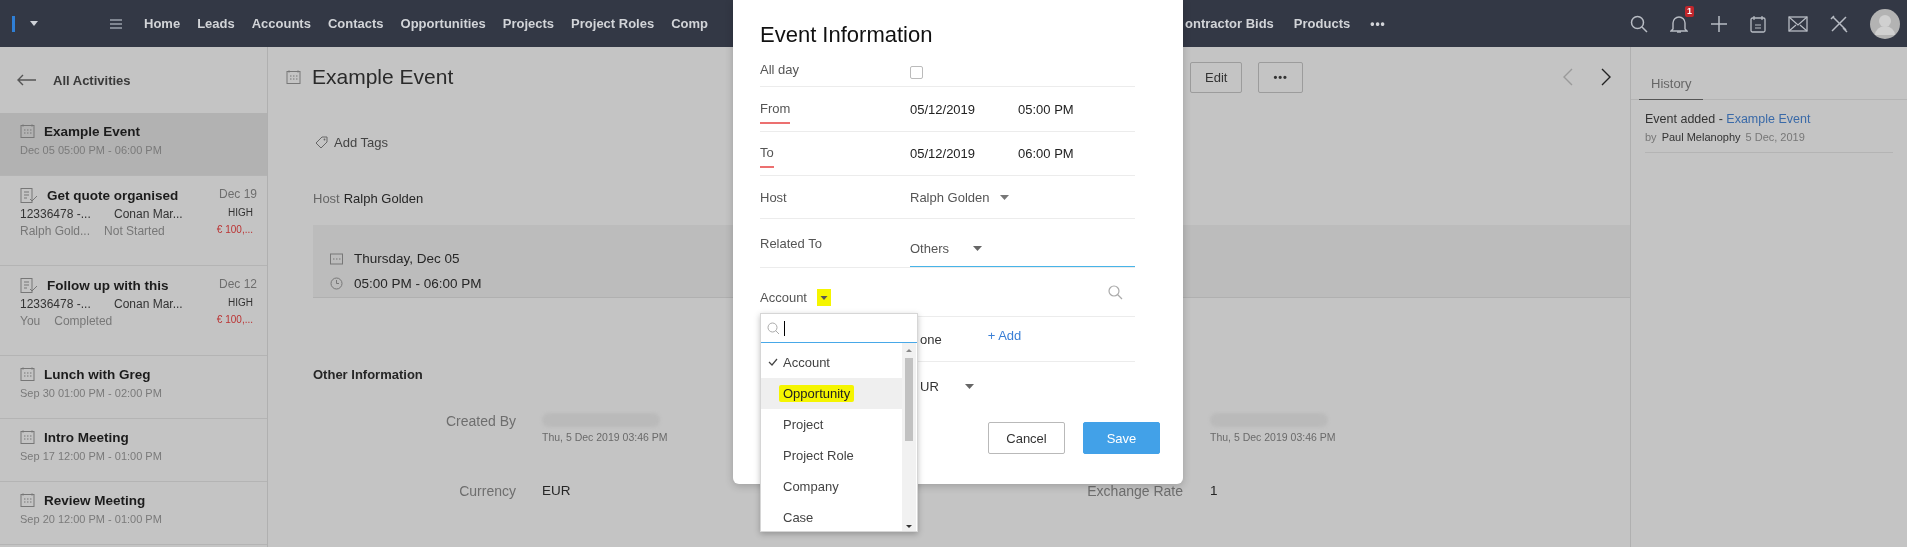 The height and width of the screenshot is (547, 1907). Describe the element at coordinates (1046, 153) in the screenshot. I see `time-field: 06:00 PM` at that location.